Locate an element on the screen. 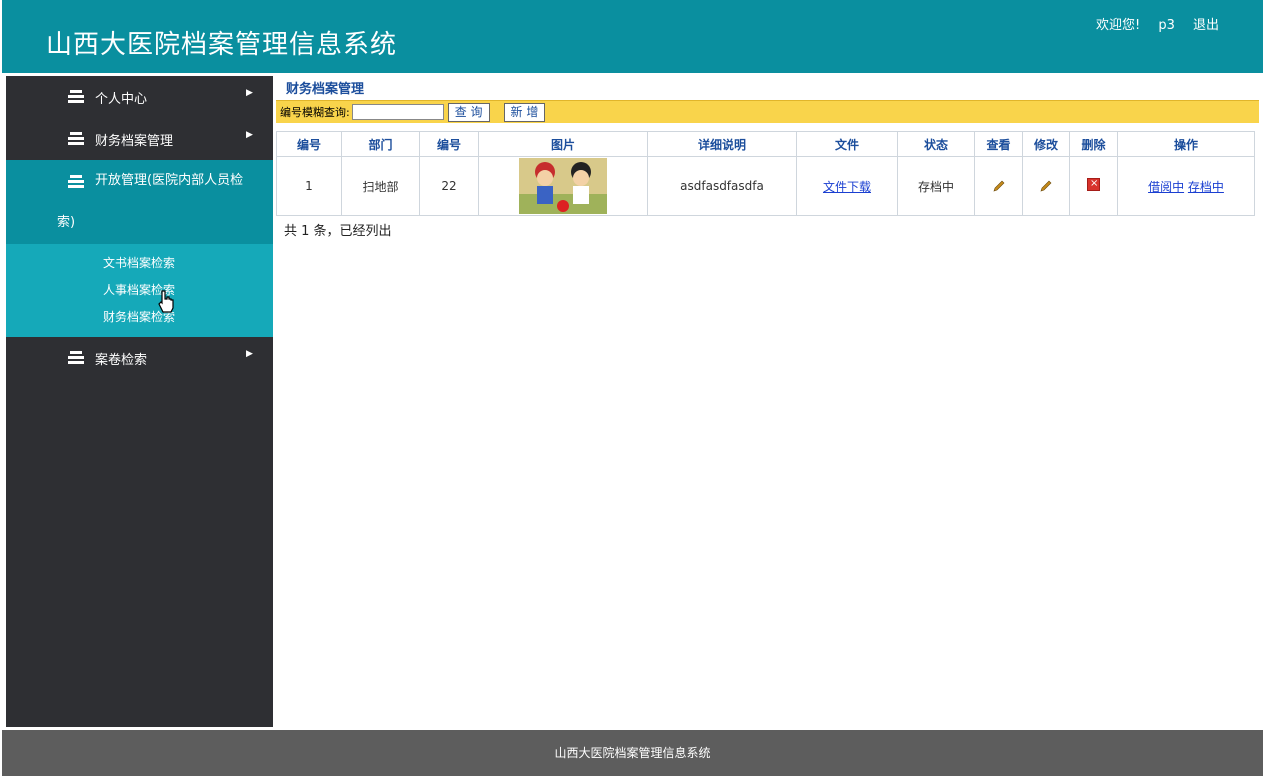  hand-cursor-icon is located at coordinates (166, 301).